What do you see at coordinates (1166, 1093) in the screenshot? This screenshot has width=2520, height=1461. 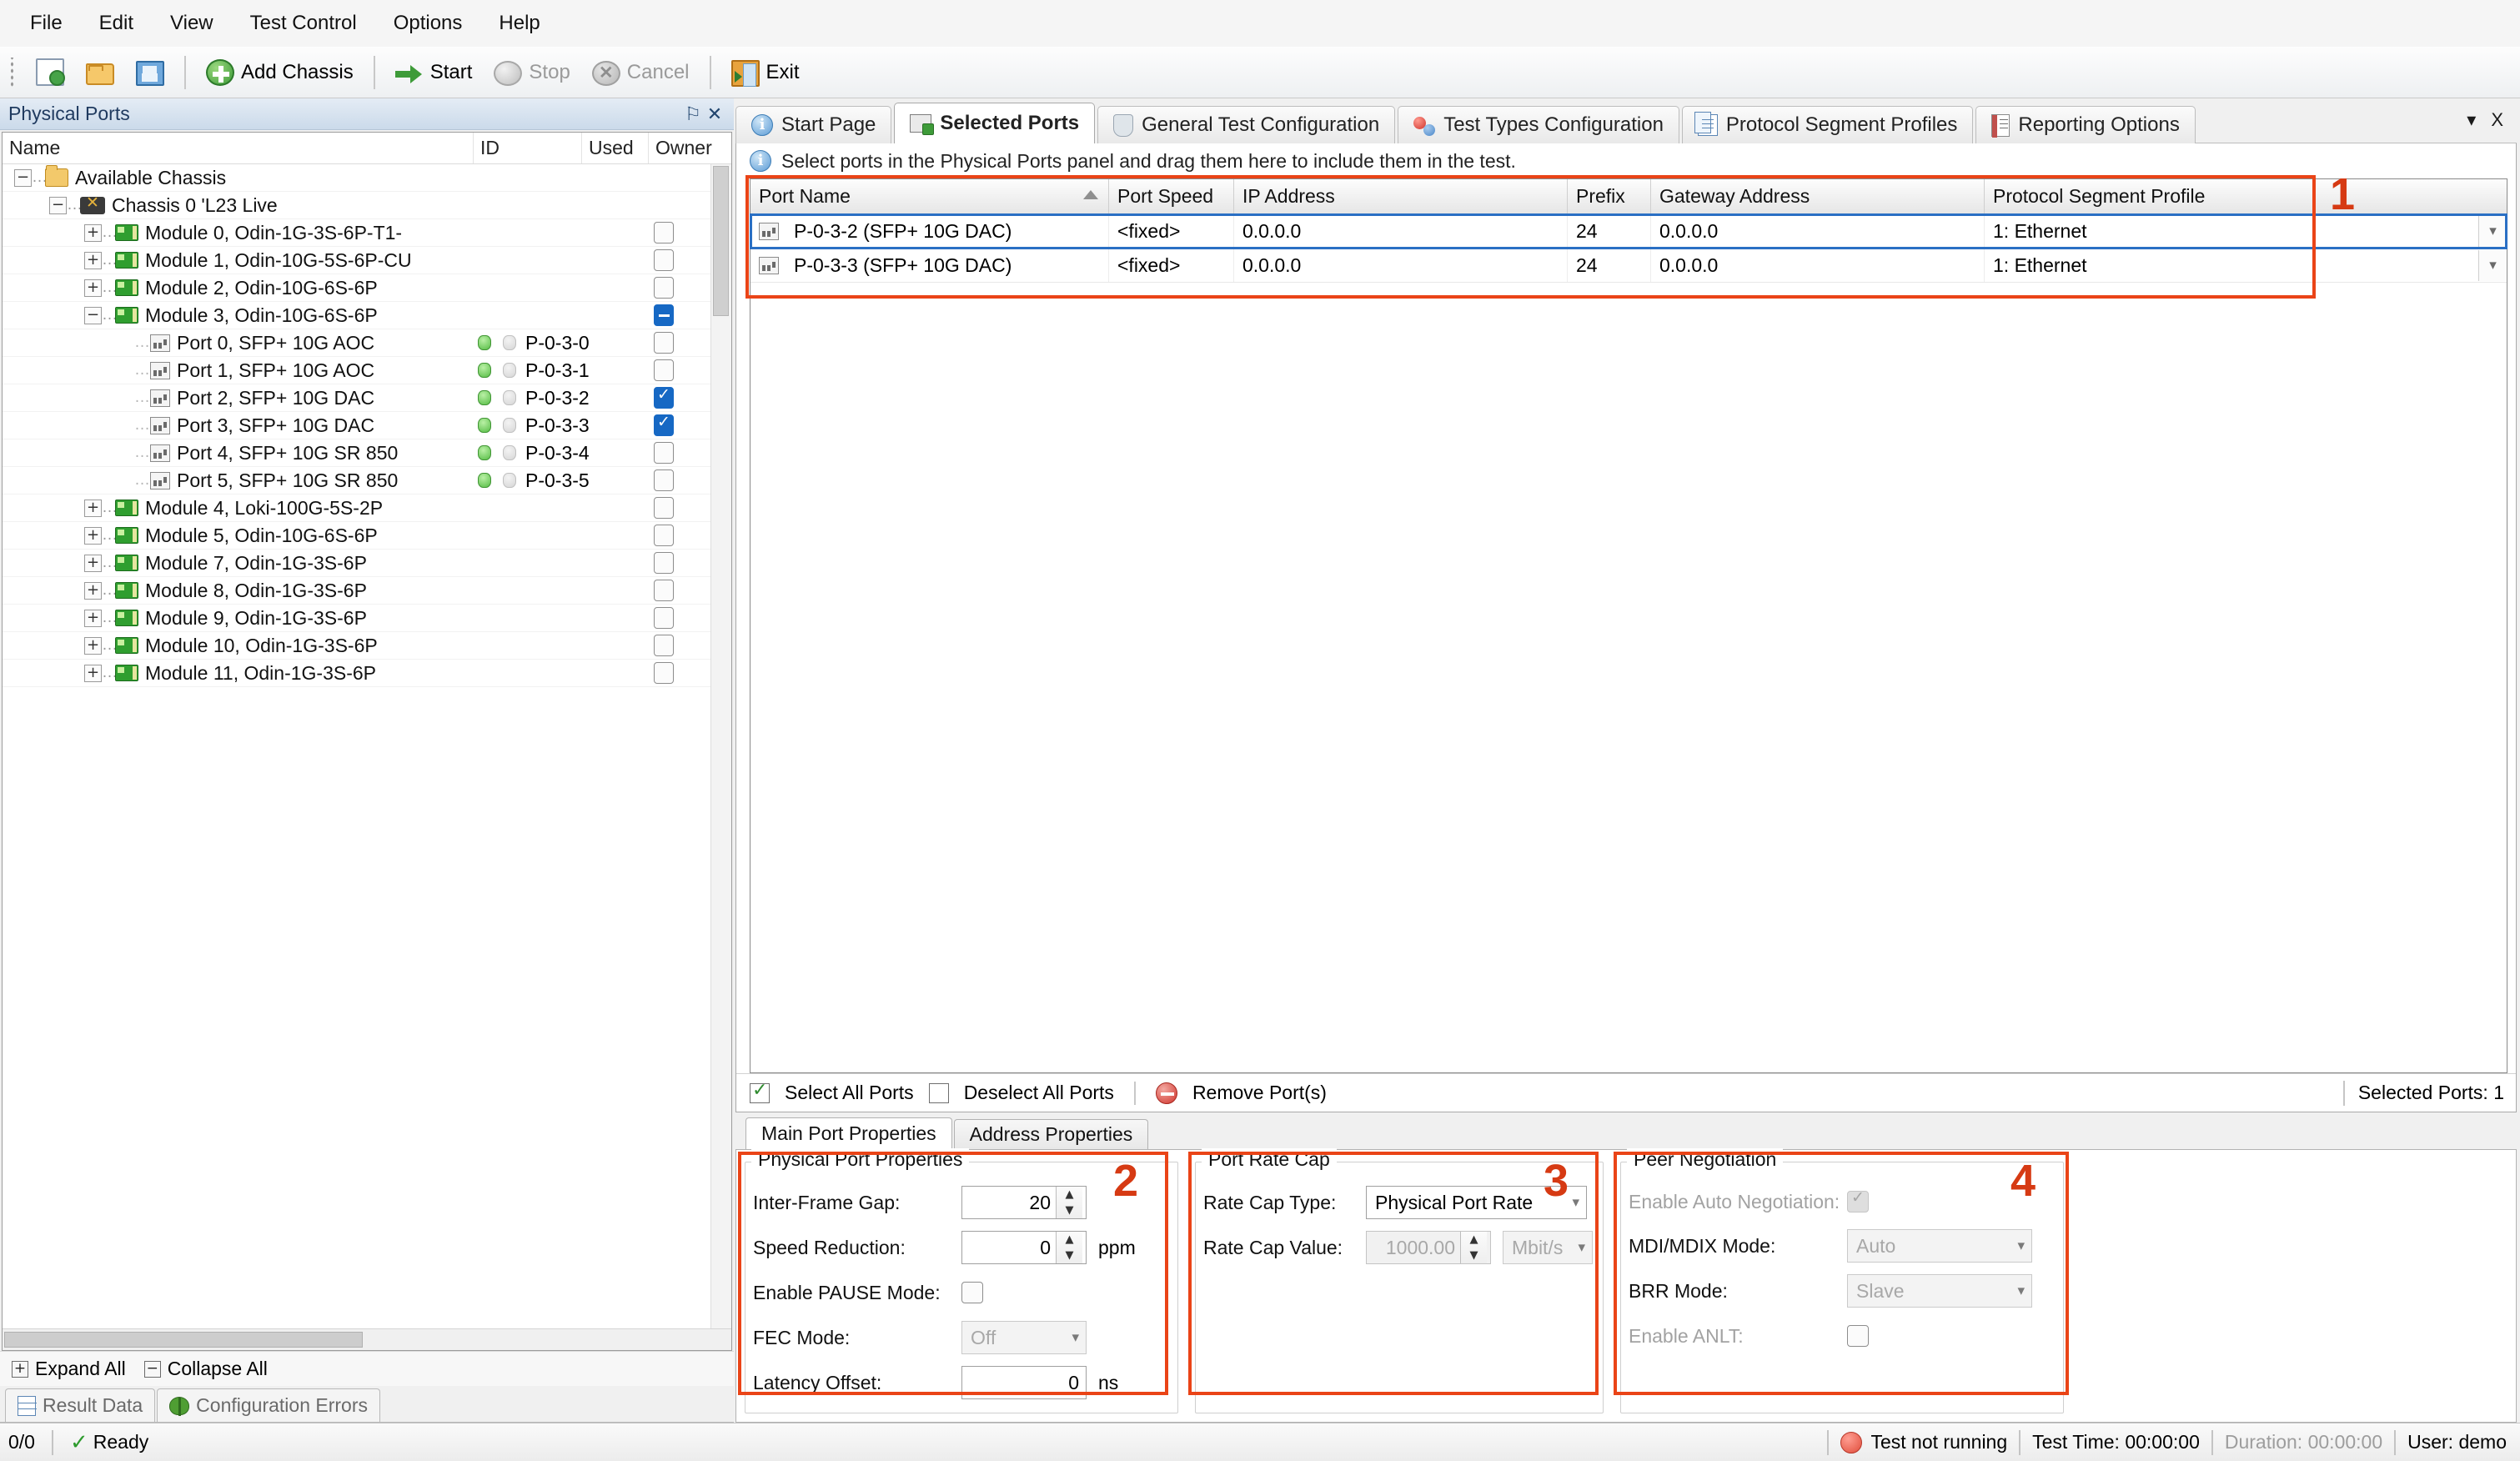 I see `remove-ports-icon` at bounding box center [1166, 1093].